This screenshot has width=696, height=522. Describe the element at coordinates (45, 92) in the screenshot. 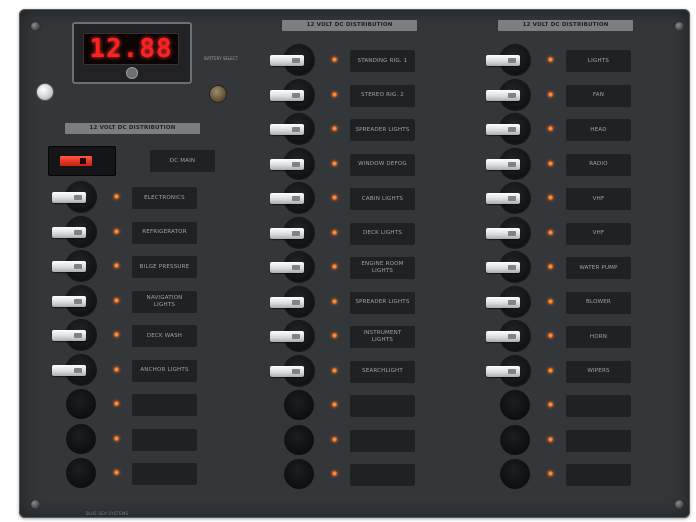

I see `pilot-light-icon` at that location.